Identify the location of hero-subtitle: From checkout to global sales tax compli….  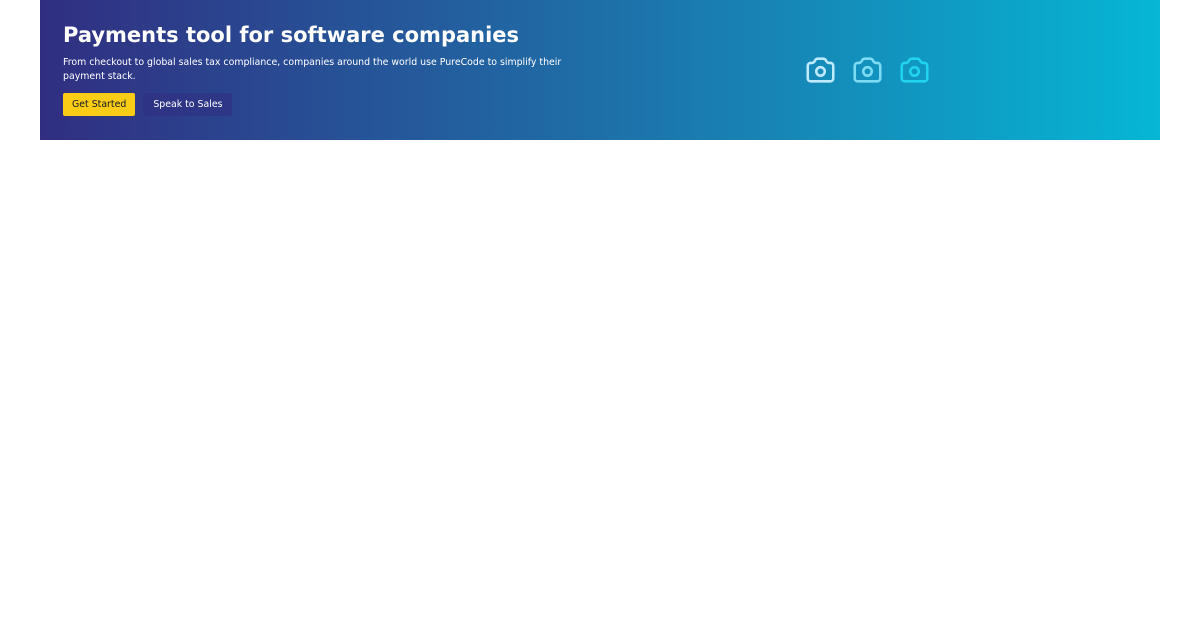
(312, 69).